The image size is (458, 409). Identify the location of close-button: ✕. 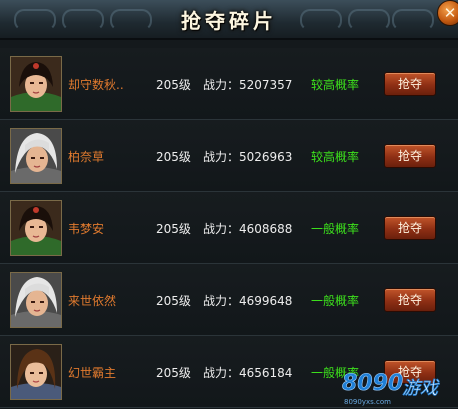
(447, 13).